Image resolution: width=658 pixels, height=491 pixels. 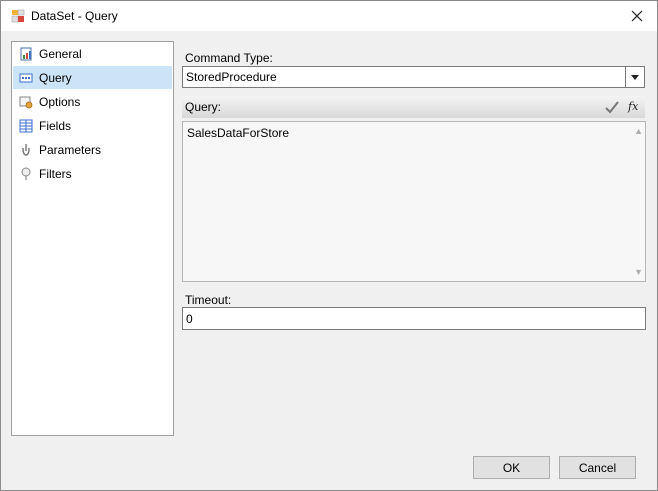 I want to click on close-icon, so click(x=637, y=16).